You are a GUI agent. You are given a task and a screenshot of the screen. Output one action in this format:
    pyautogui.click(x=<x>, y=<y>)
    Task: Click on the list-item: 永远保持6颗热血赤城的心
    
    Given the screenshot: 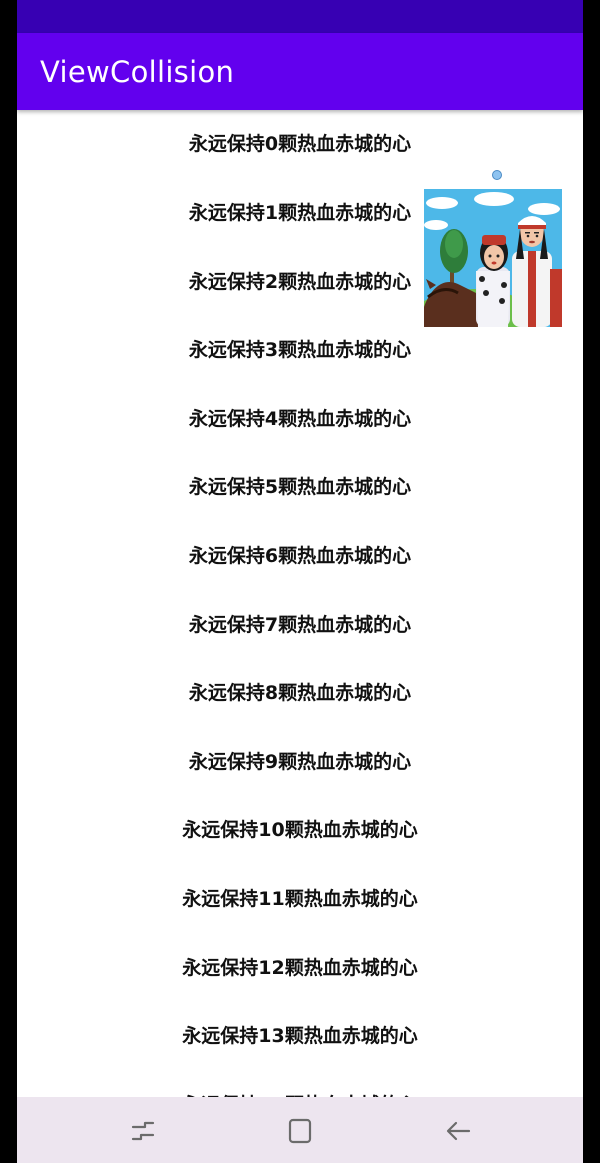 What is the action you would take?
    pyautogui.click(x=300, y=556)
    